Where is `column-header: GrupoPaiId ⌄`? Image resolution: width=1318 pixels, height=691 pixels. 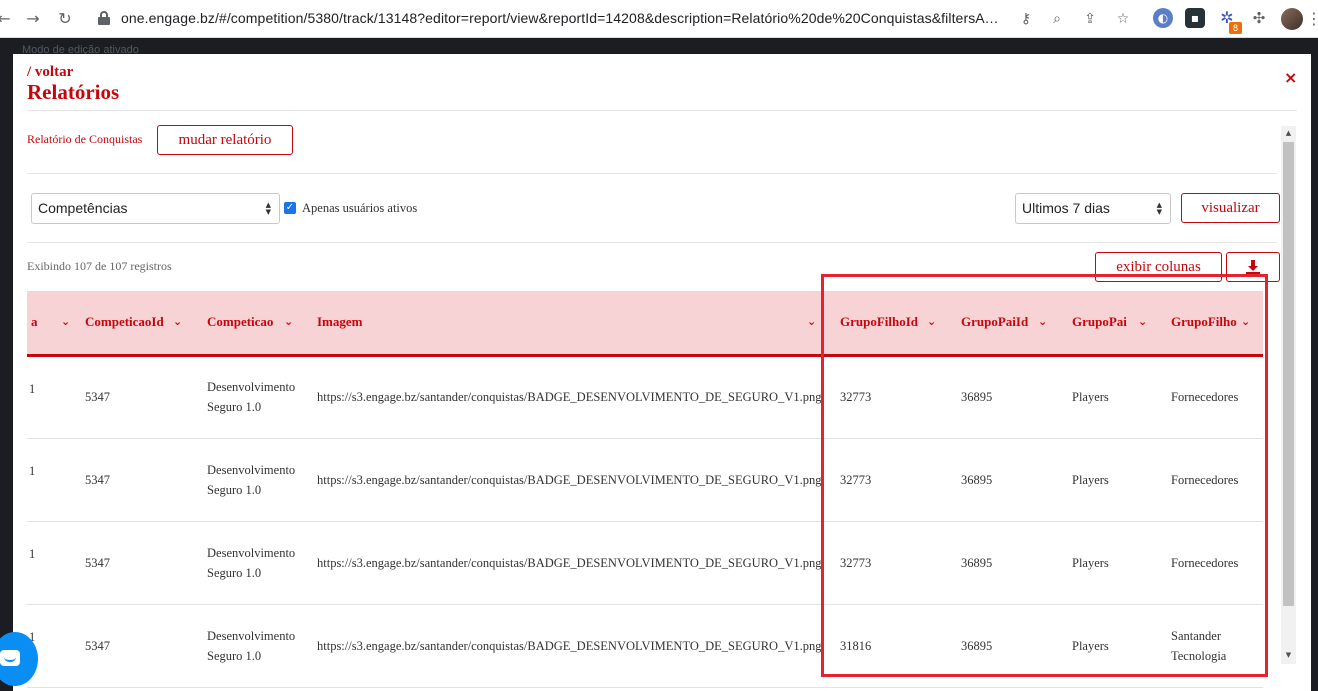 column-header: GrupoPaiId ⌄ is located at coordinates (1008, 324).